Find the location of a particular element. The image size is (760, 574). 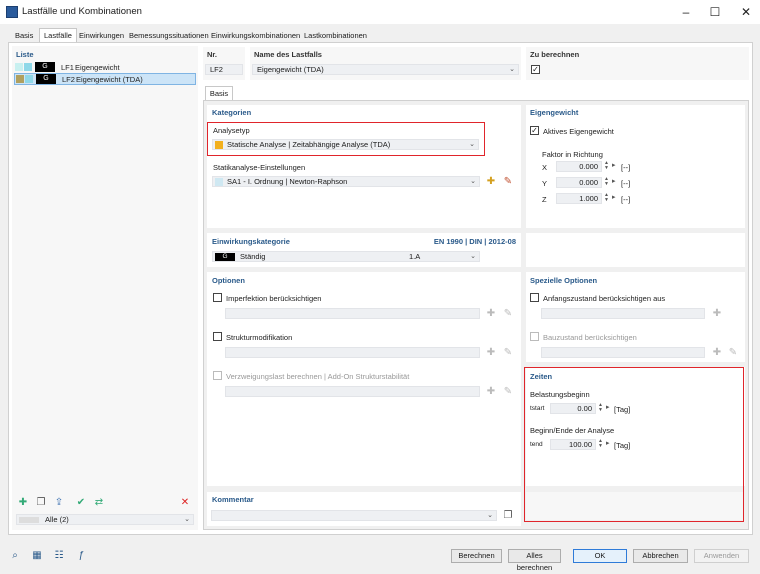

kommentar-edit-icon: ❐ is located at coordinates (508, 515).